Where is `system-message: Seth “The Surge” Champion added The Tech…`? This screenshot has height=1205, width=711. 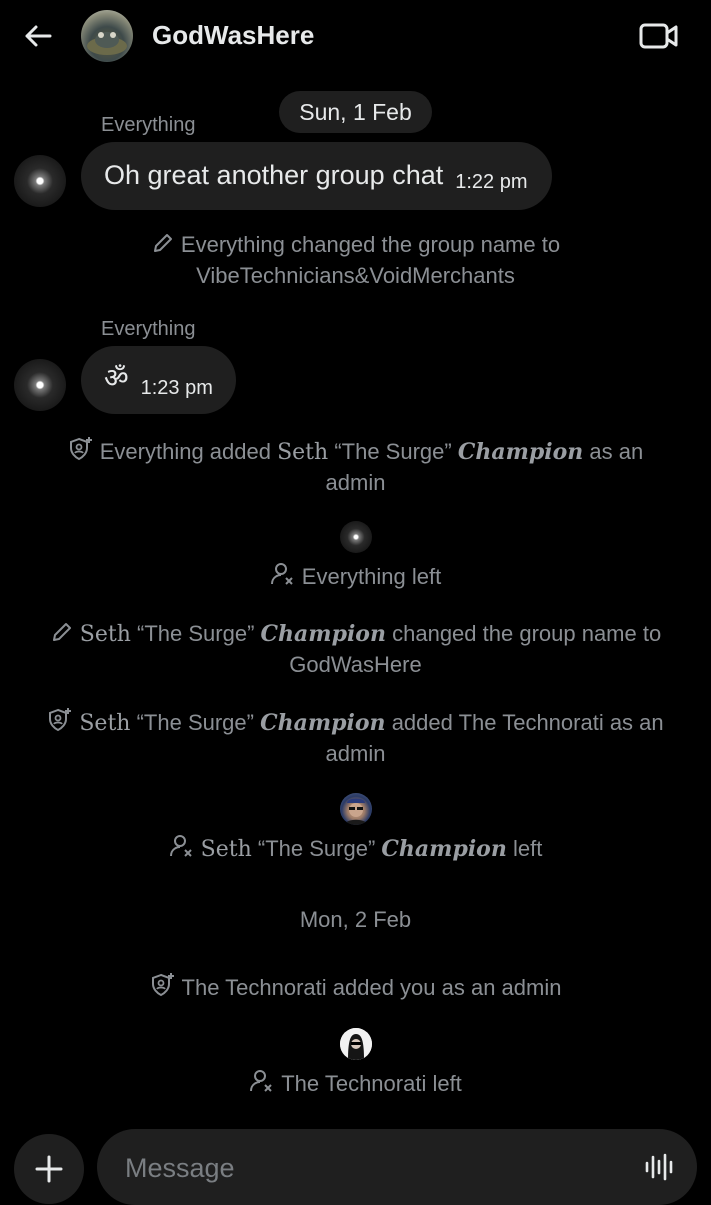
system-message: Seth “The Surge” Champion added The Tech… is located at coordinates (355, 737).